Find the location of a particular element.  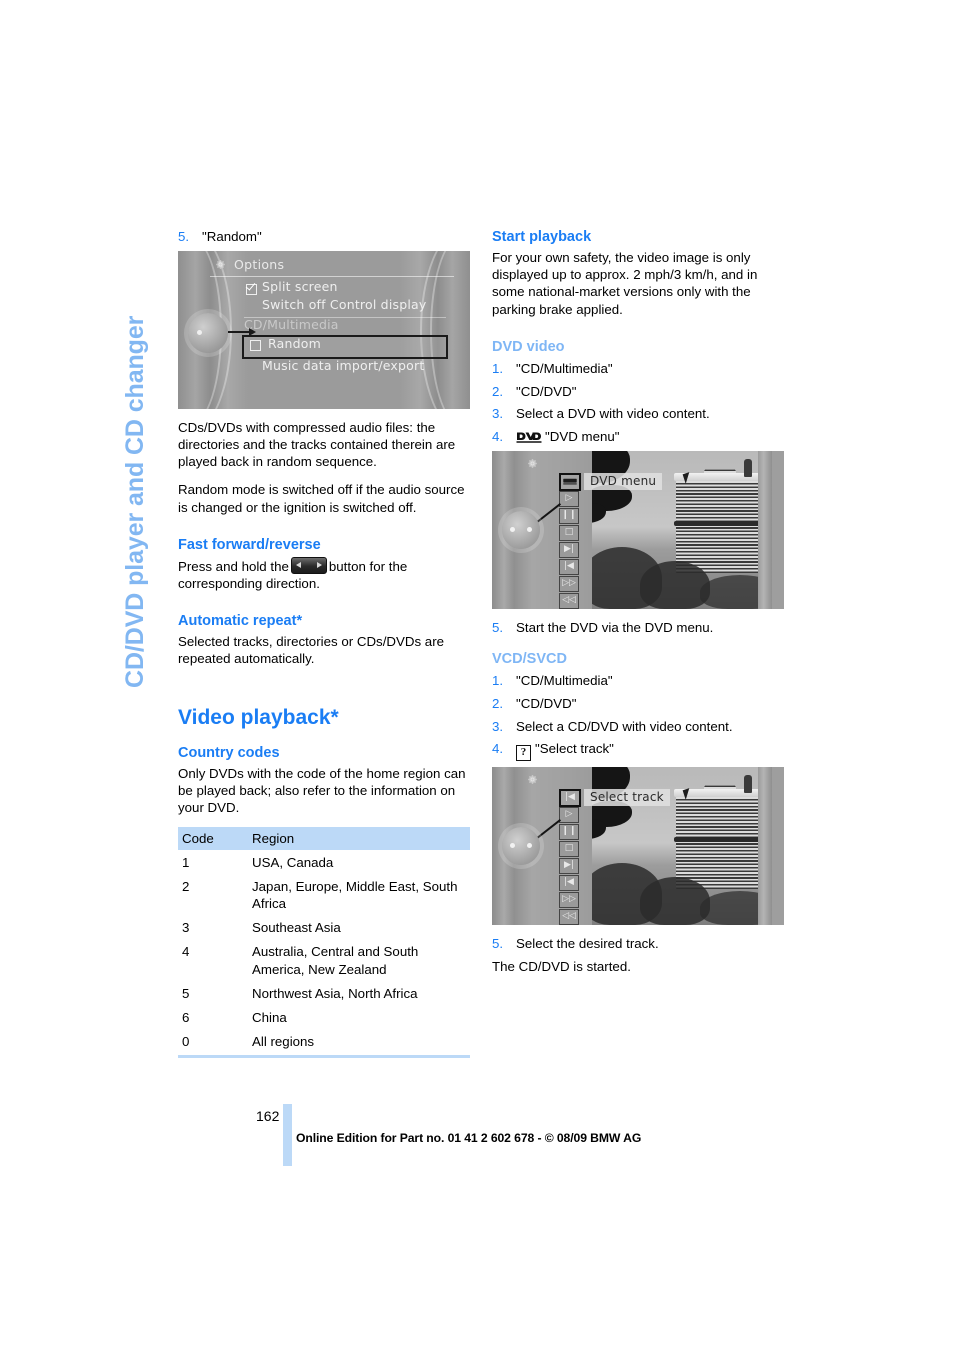

menu-section-cd-multimedia: CD/Multimedia is located at coordinates (291, 324).